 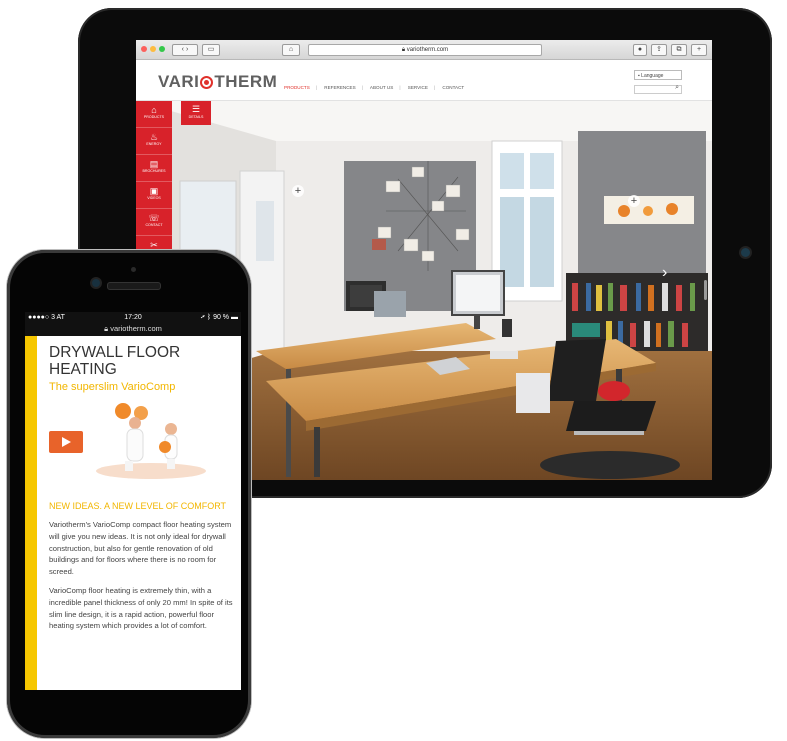 I want to click on phone-front-camera, so click(x=96, y=283).